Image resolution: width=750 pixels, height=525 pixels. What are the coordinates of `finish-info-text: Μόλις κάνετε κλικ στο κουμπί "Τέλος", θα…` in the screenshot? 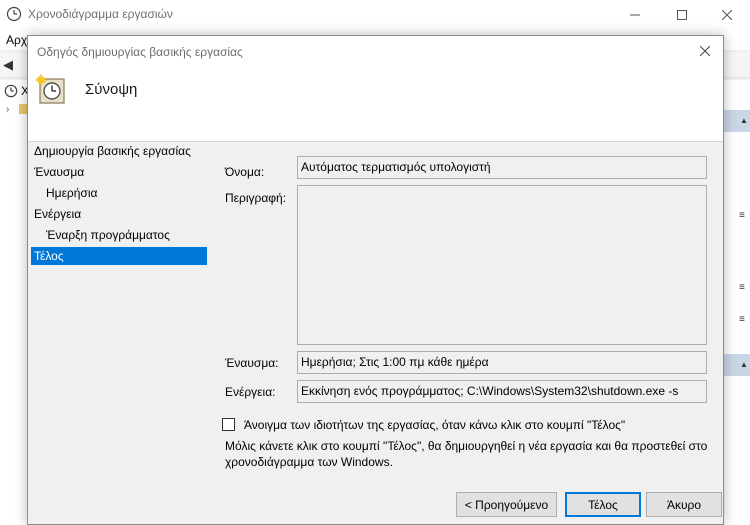 It's located at (466, 454).